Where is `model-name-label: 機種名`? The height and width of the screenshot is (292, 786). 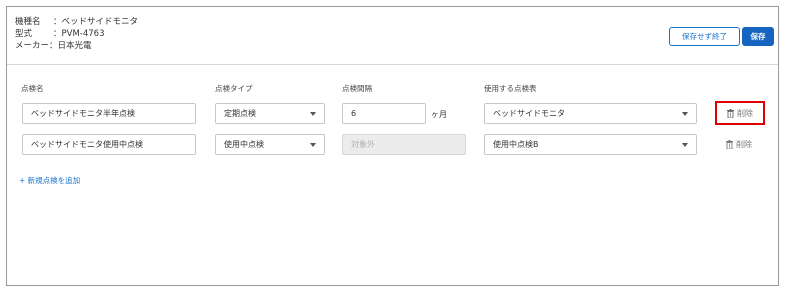
model-name-label: 機種名 is located at coordinates (28, 22).